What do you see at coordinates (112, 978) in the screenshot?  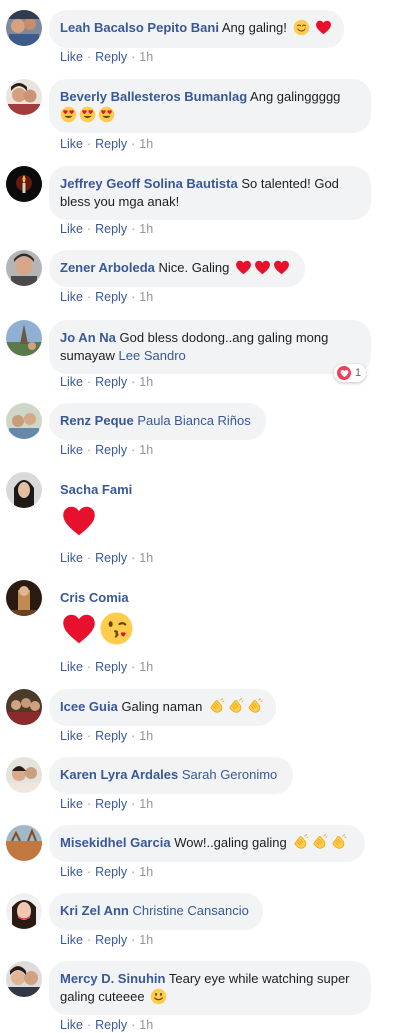 I see `commenter-name: Mercy D. Sinuhin` at bounding box center [112, 978].